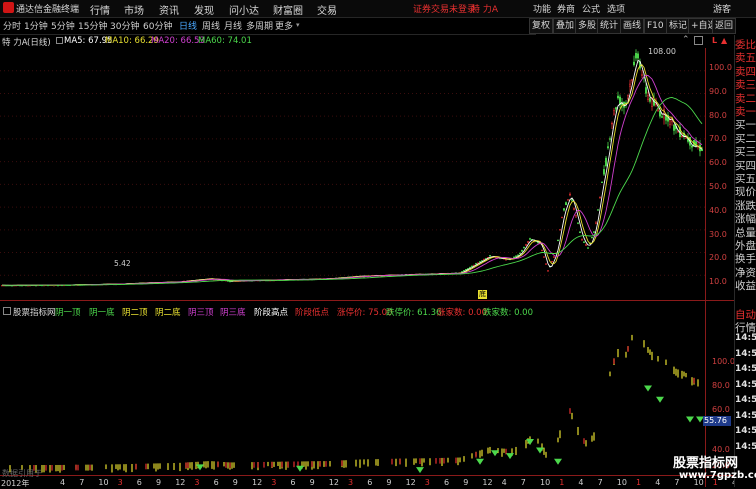  Describe the element at coordinates (15, 483) in the screenshot. I see `year-label: 2012年` at that location.